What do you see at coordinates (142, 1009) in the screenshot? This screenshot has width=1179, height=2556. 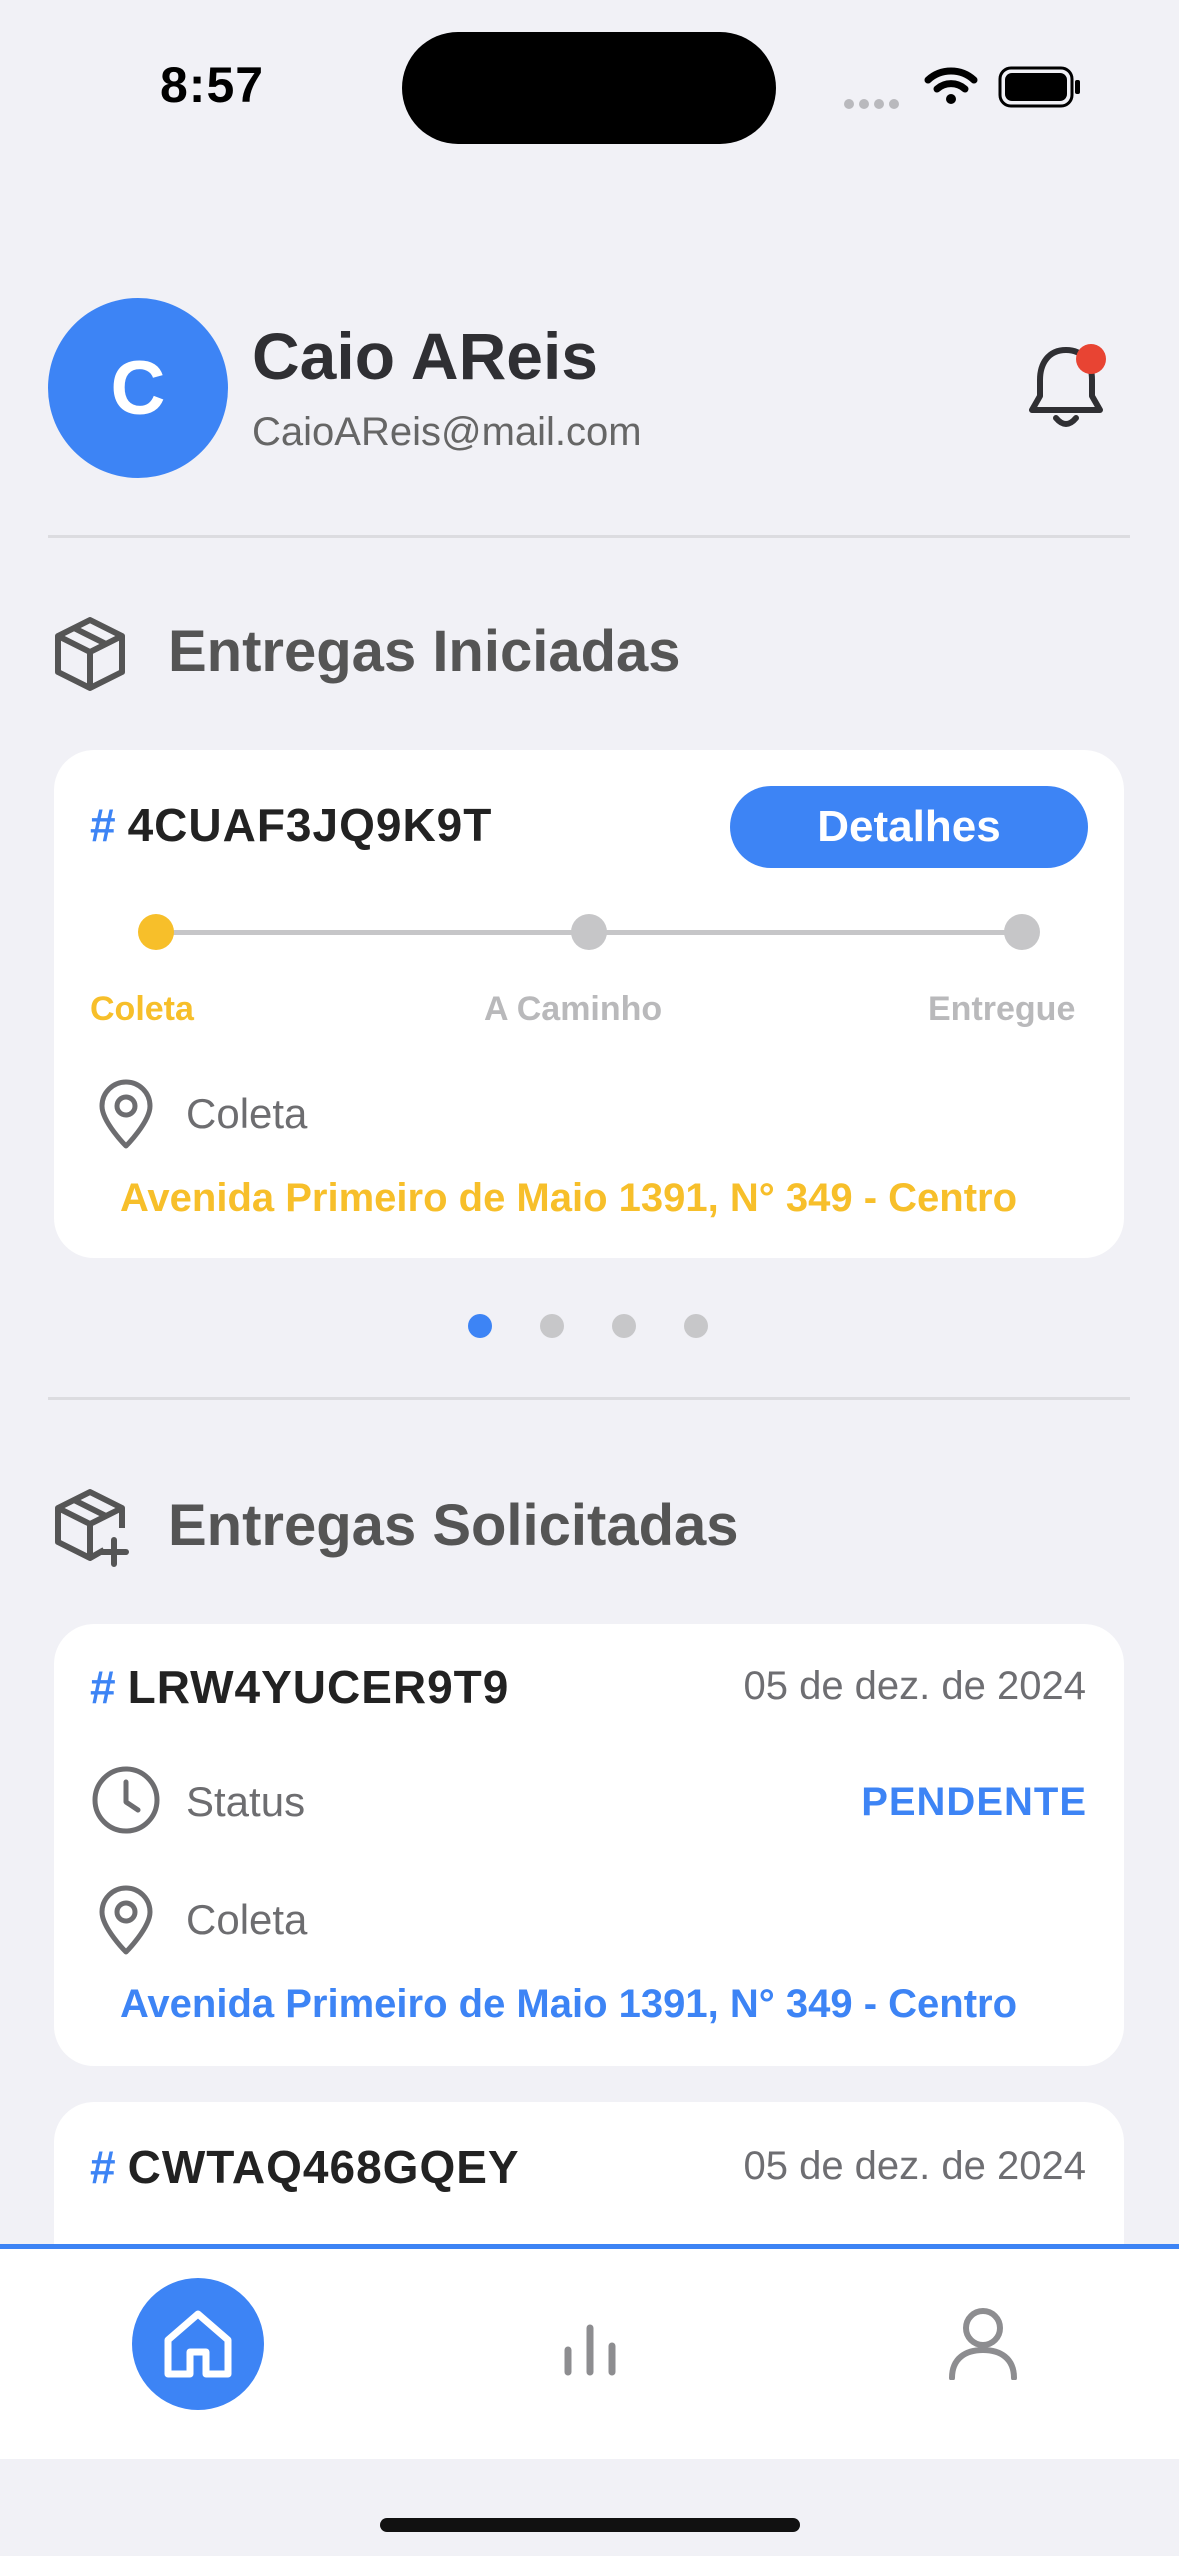 I see `step-label-pickup: Coleta` at bounding box center [142, 1009].